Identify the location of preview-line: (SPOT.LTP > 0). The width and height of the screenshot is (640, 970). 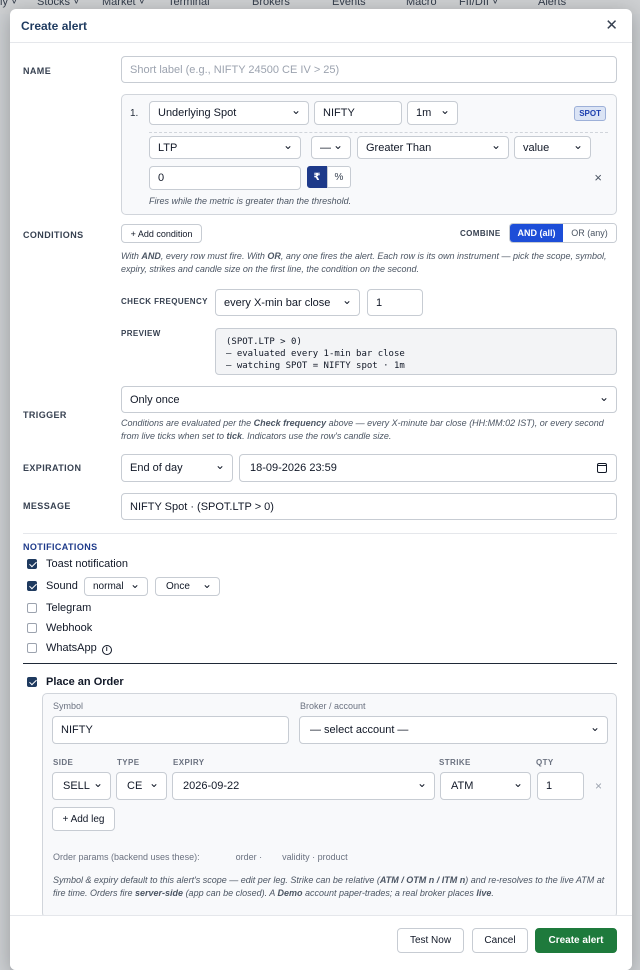
(264, 342).